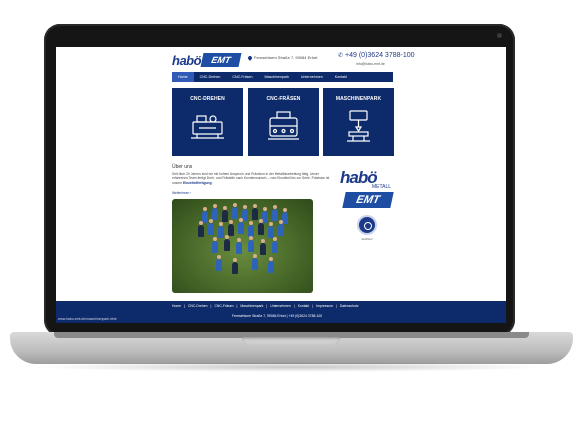  I want to click on footer-link-cnc-drehen: CNC-Drehen, so click(198, 306).